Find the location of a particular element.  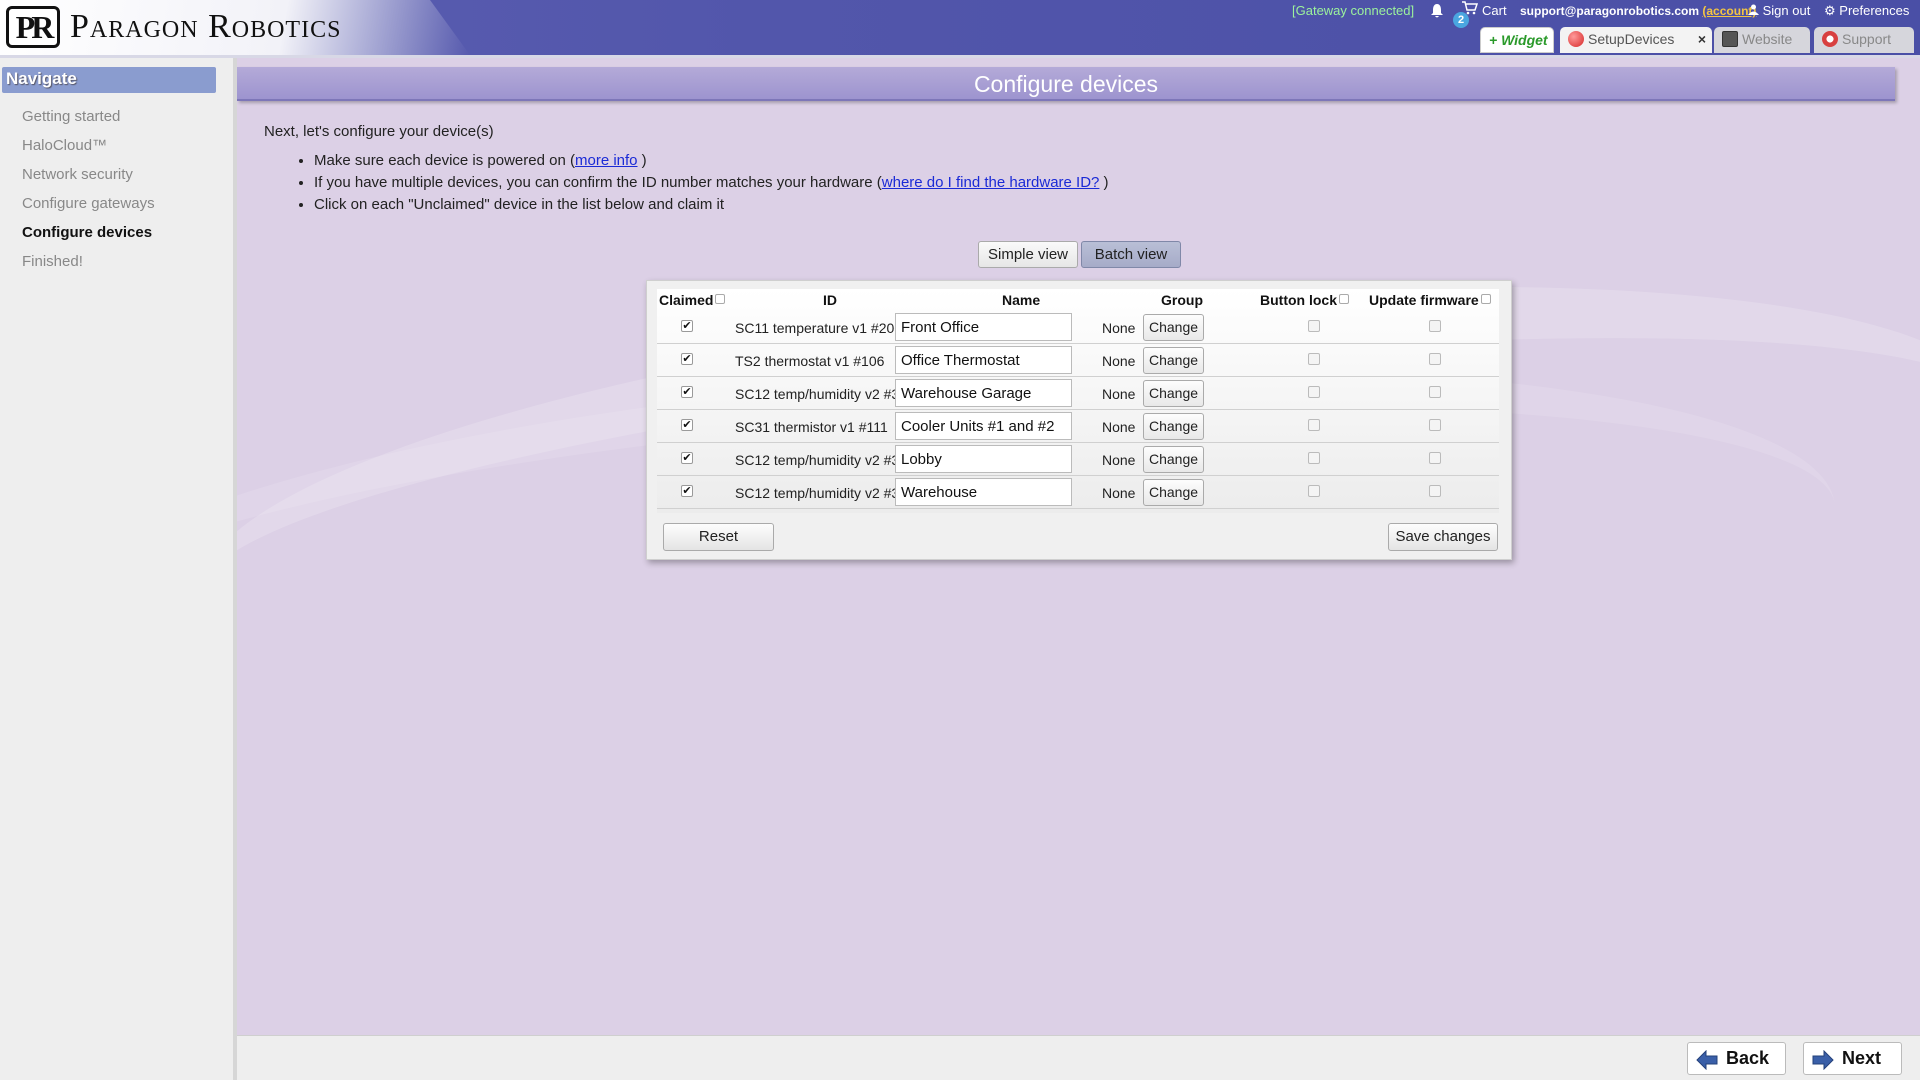

brand-logo-mark: PR is located at coordinates (33, 27).